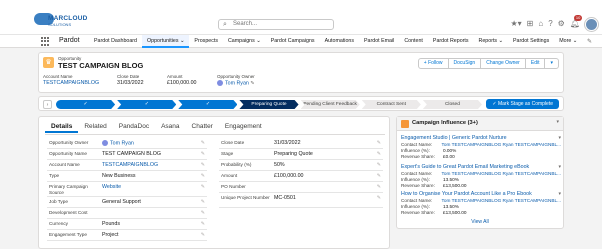 The height and width of the screenshot is (249, 602). Describe the element at coordinates (47, 104) in the screenshot. I see `path-toggle-chevron-icon: ›` at that location.